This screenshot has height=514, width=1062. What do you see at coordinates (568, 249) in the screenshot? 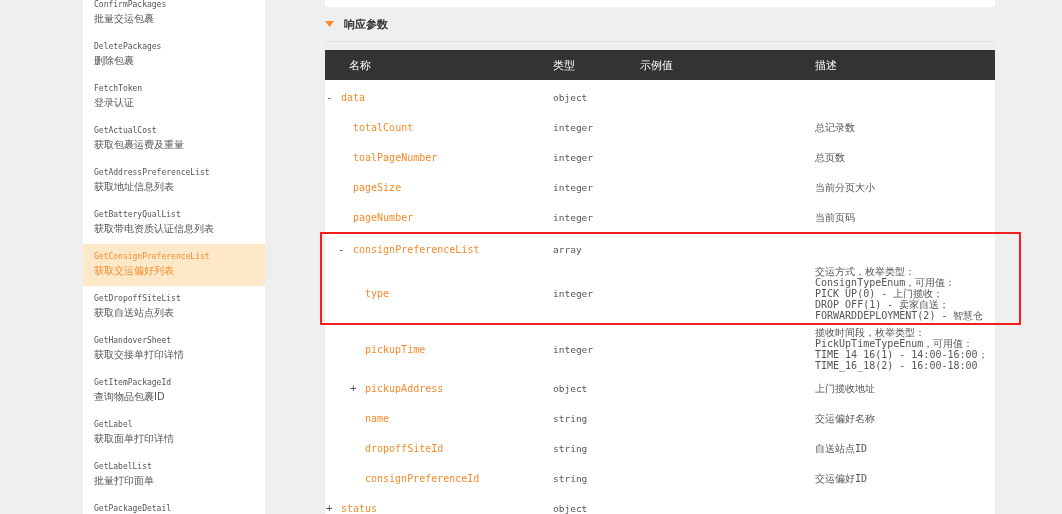
I see `field-type: array` at bounding box center [568, 249].